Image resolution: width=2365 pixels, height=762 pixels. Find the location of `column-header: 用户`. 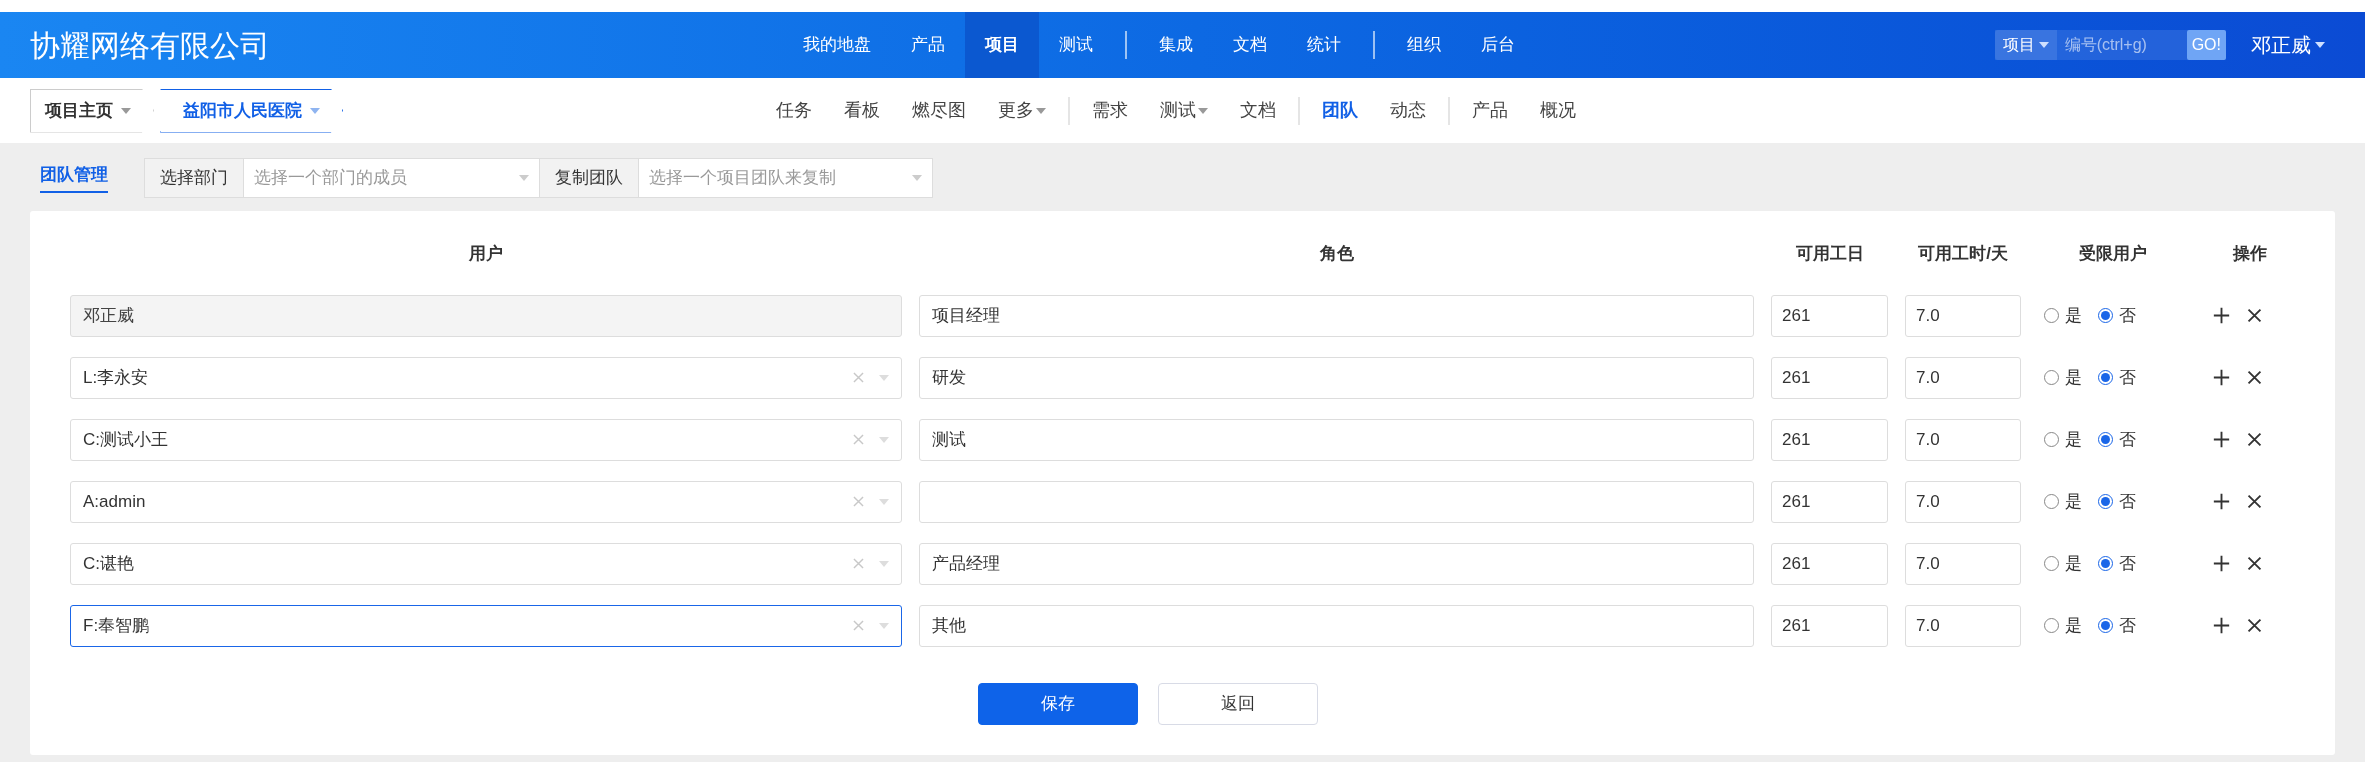

column-header: 用户 is located at coordinates (486, 254).